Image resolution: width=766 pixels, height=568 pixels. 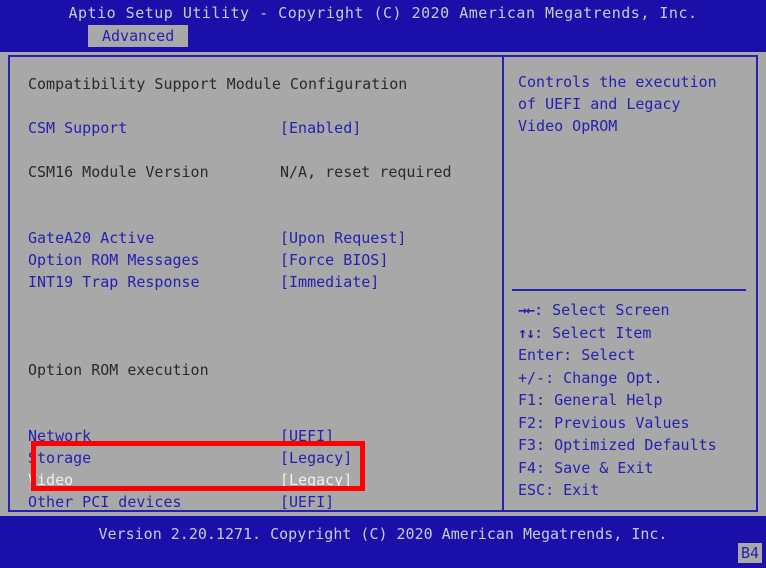 What do you see at coordinates (329, 282) in the screenshot?
I see `setting-value: [Immediate]` at bounding box center [329, 282].